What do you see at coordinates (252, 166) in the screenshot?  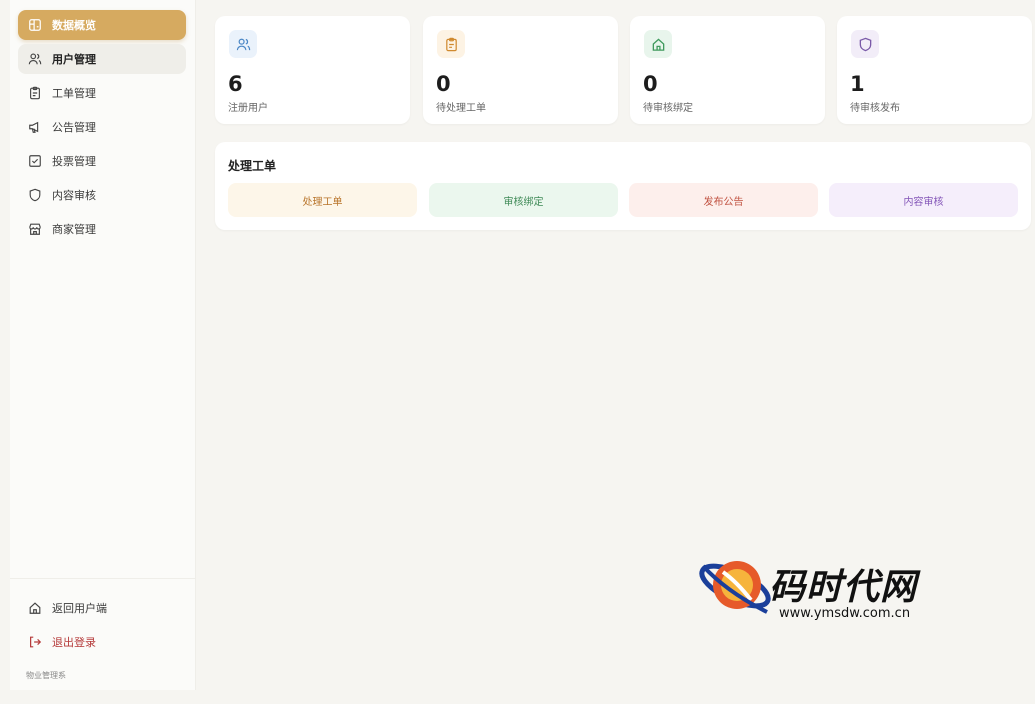 I see `panel-title: 处理工单` at bounding box center [252, 166].